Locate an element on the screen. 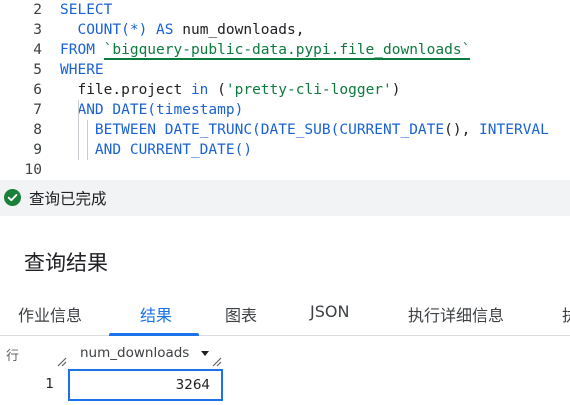 This screenshot has width=570, height=405. code-text: AND DATE(timestamp) is located at coordinates (151, 110).